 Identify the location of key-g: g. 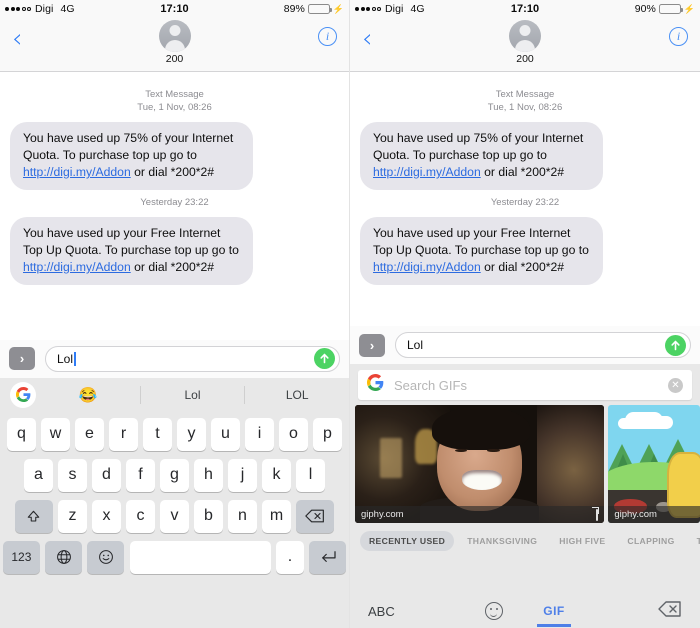
(174, 475).